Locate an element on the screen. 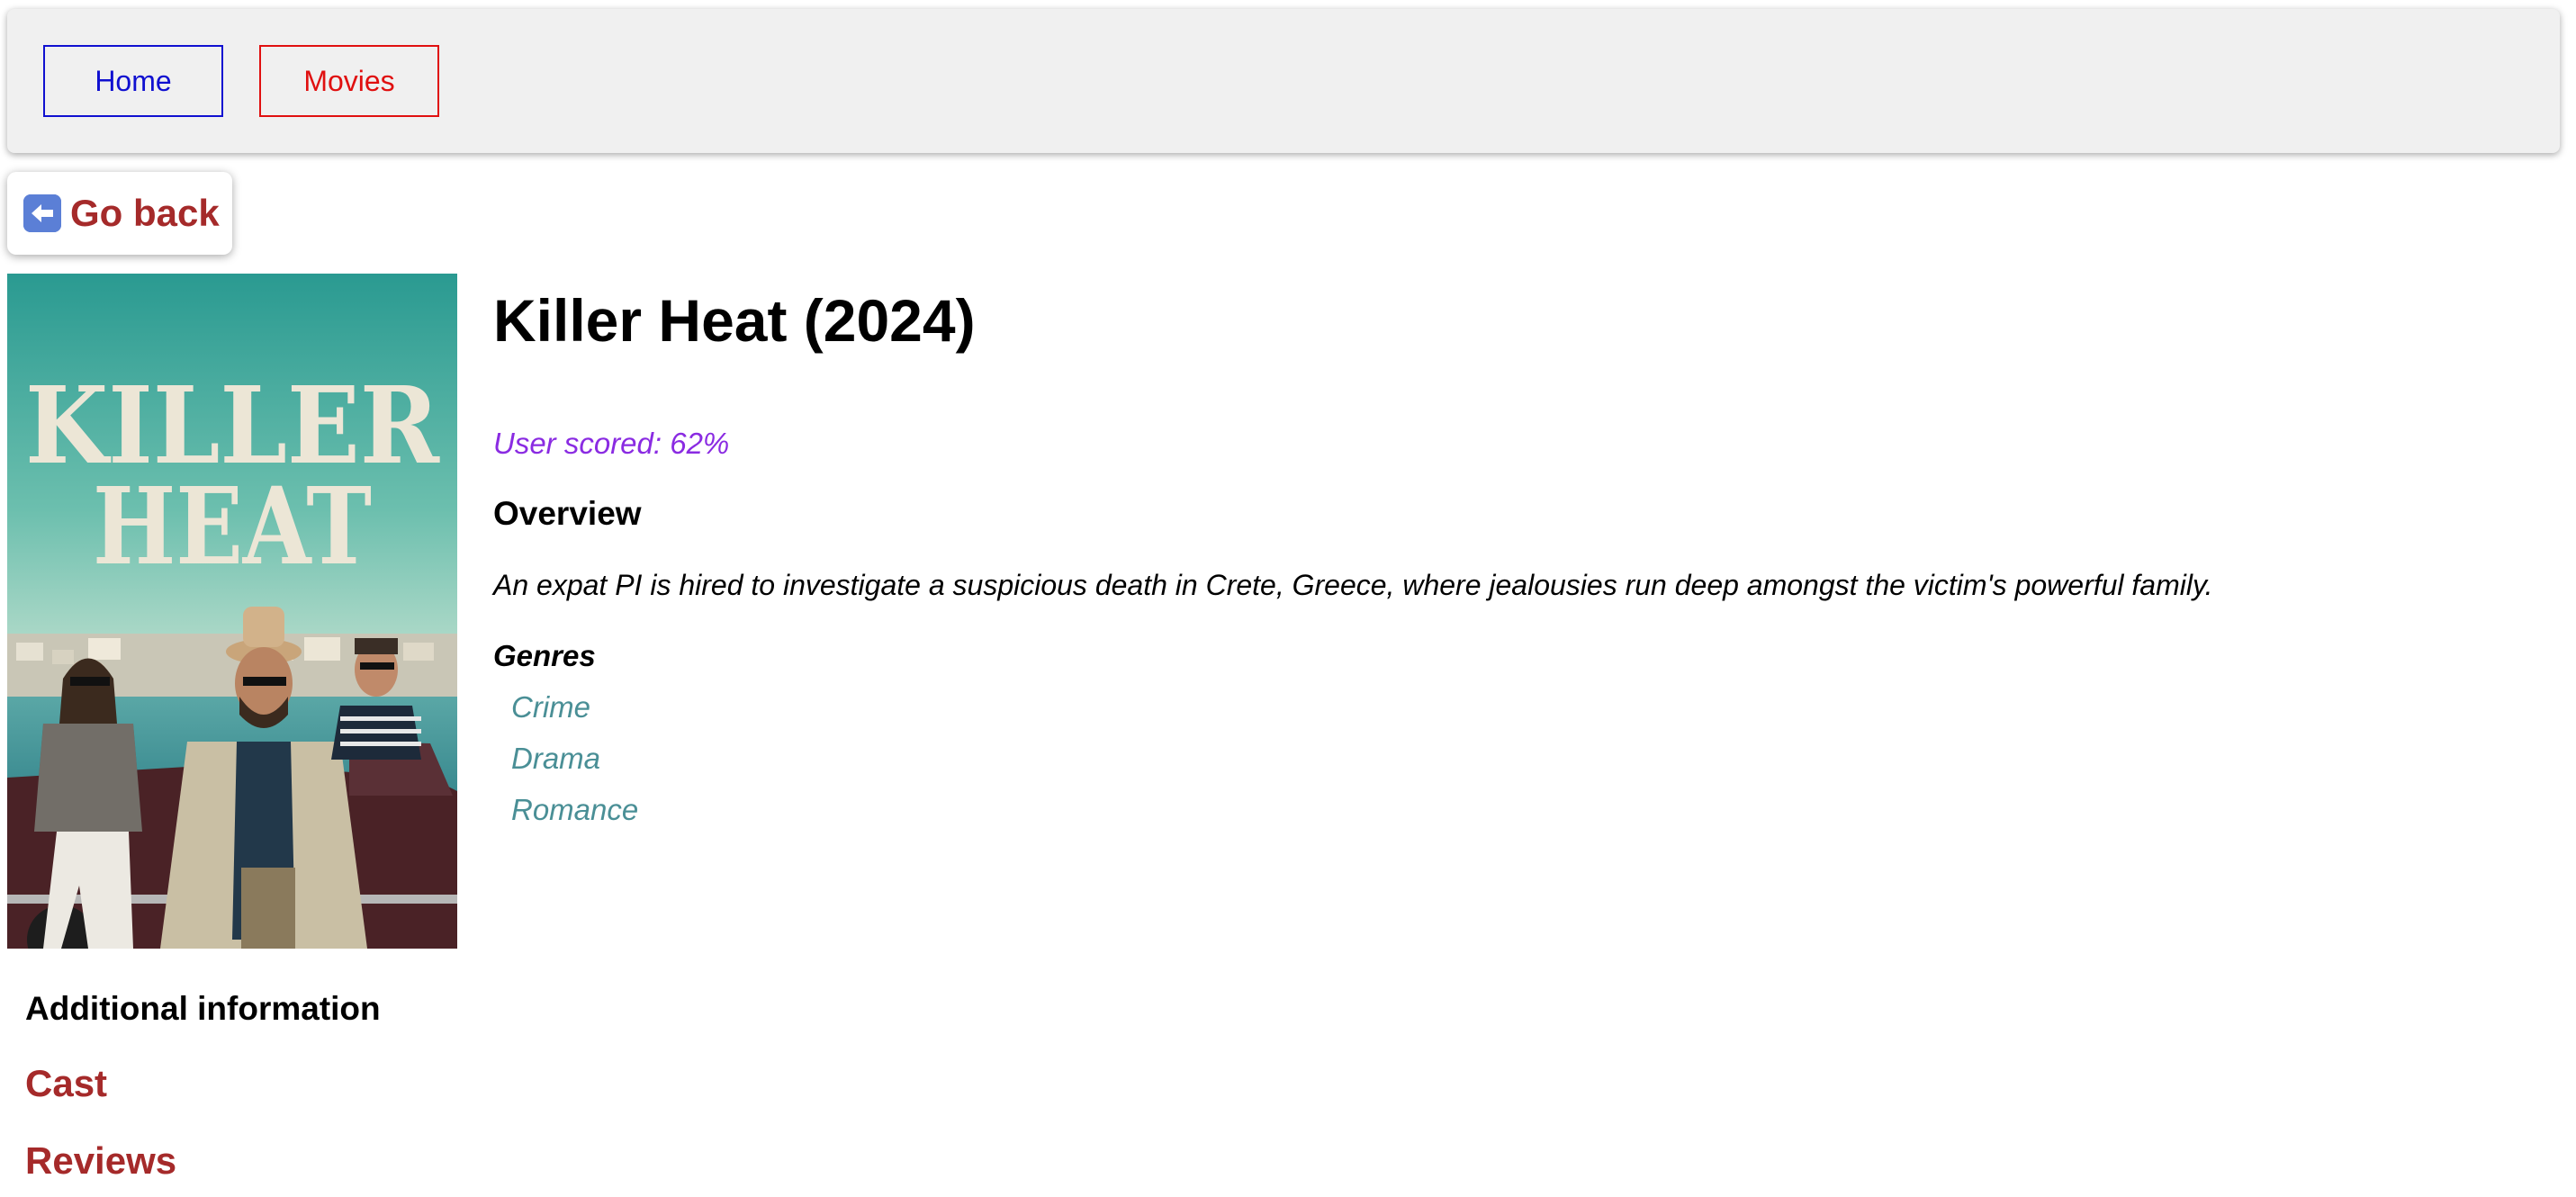 This screenshot has width=2576, height=1197. go-back-button: Go back is located at coordinates (119, 213).